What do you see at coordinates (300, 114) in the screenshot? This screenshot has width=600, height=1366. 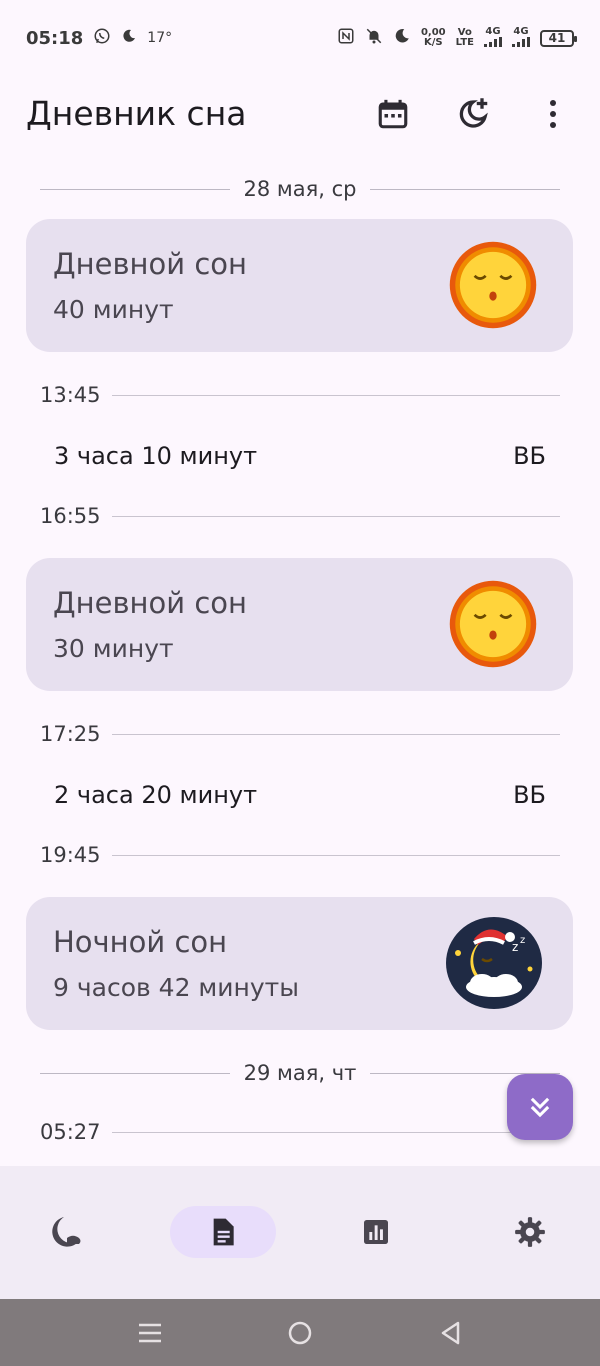 I see `app-bar: Дневник сна` at bounding box center [300, 114].